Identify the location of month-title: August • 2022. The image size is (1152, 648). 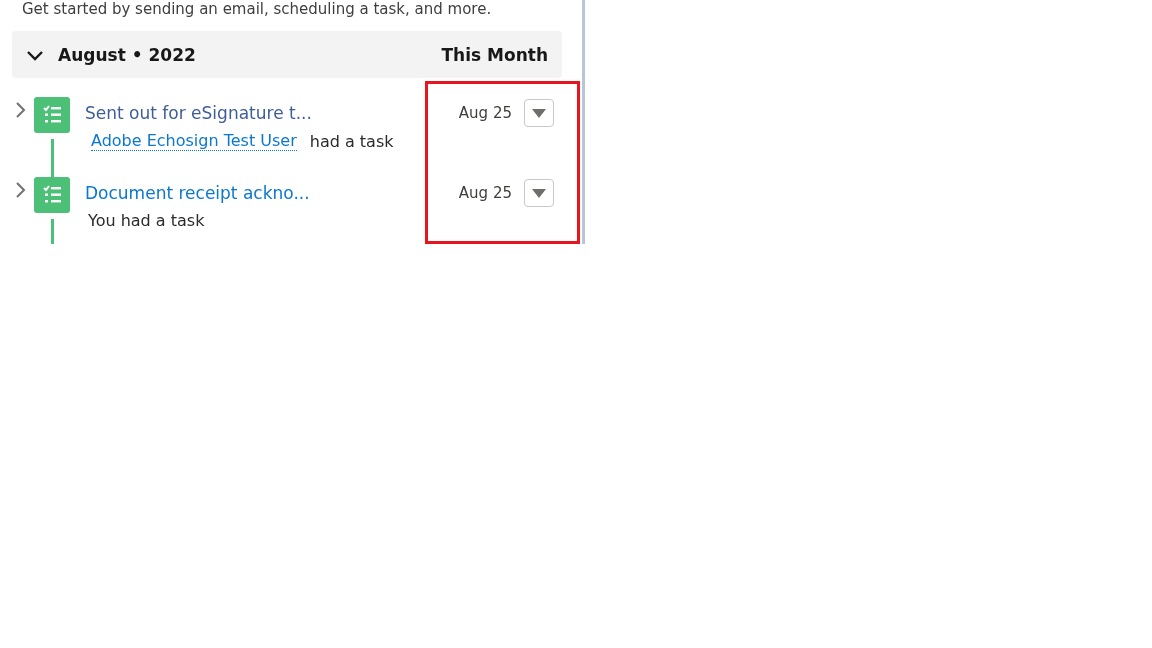
(127, 54).